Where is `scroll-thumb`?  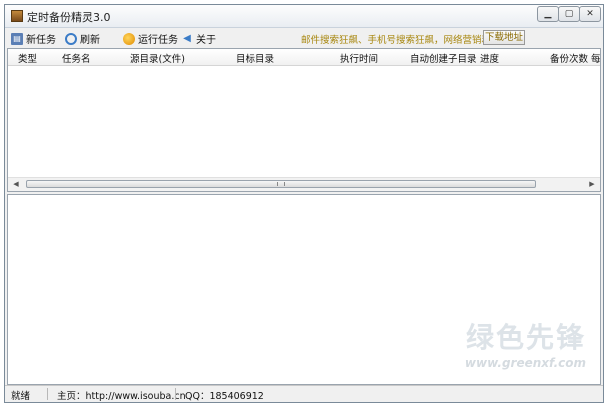 scroll-thumb is located at coordinates (281, 184).